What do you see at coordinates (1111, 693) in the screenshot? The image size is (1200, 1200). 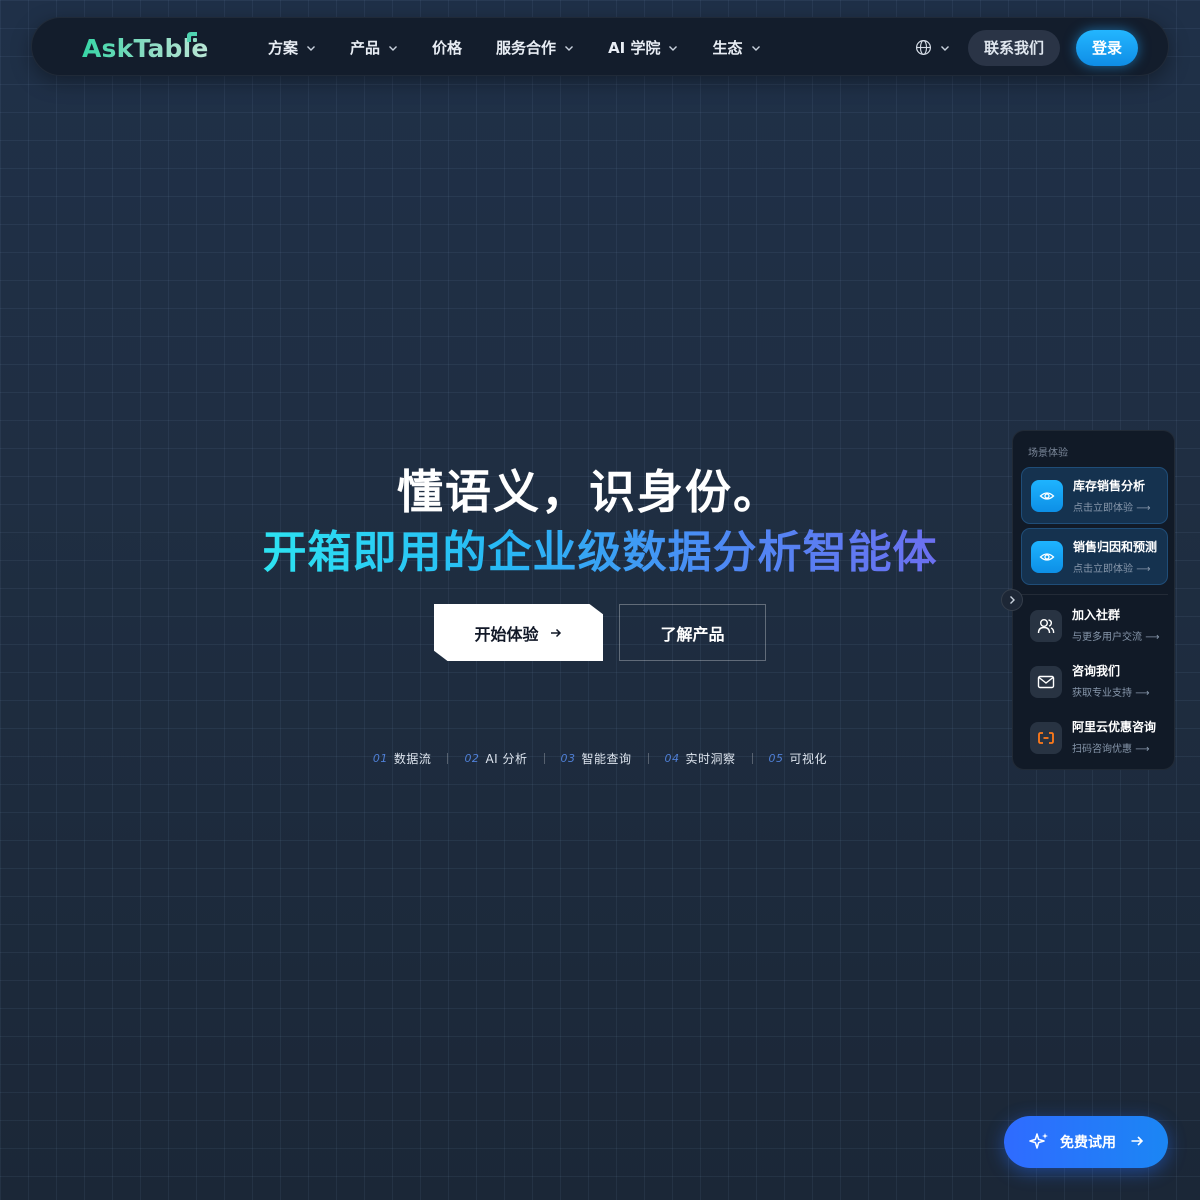 I see `link-subtitle: 获取专业支持 ⟶` at bounding box center [1111, 693].